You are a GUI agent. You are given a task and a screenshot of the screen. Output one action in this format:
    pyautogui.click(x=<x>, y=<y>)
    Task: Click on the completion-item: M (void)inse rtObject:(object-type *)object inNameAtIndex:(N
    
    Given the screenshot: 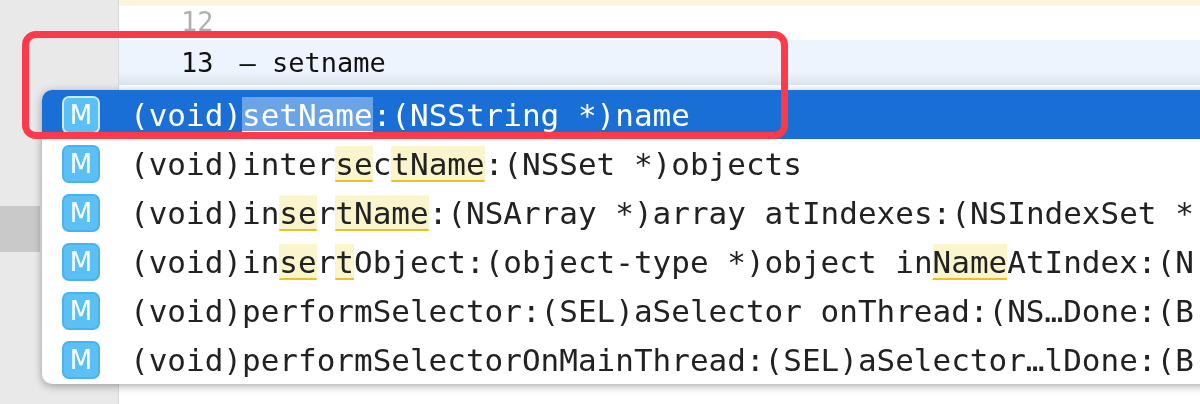 What is the action you would take?
    pyautogui.click(x=621, y=261)
    